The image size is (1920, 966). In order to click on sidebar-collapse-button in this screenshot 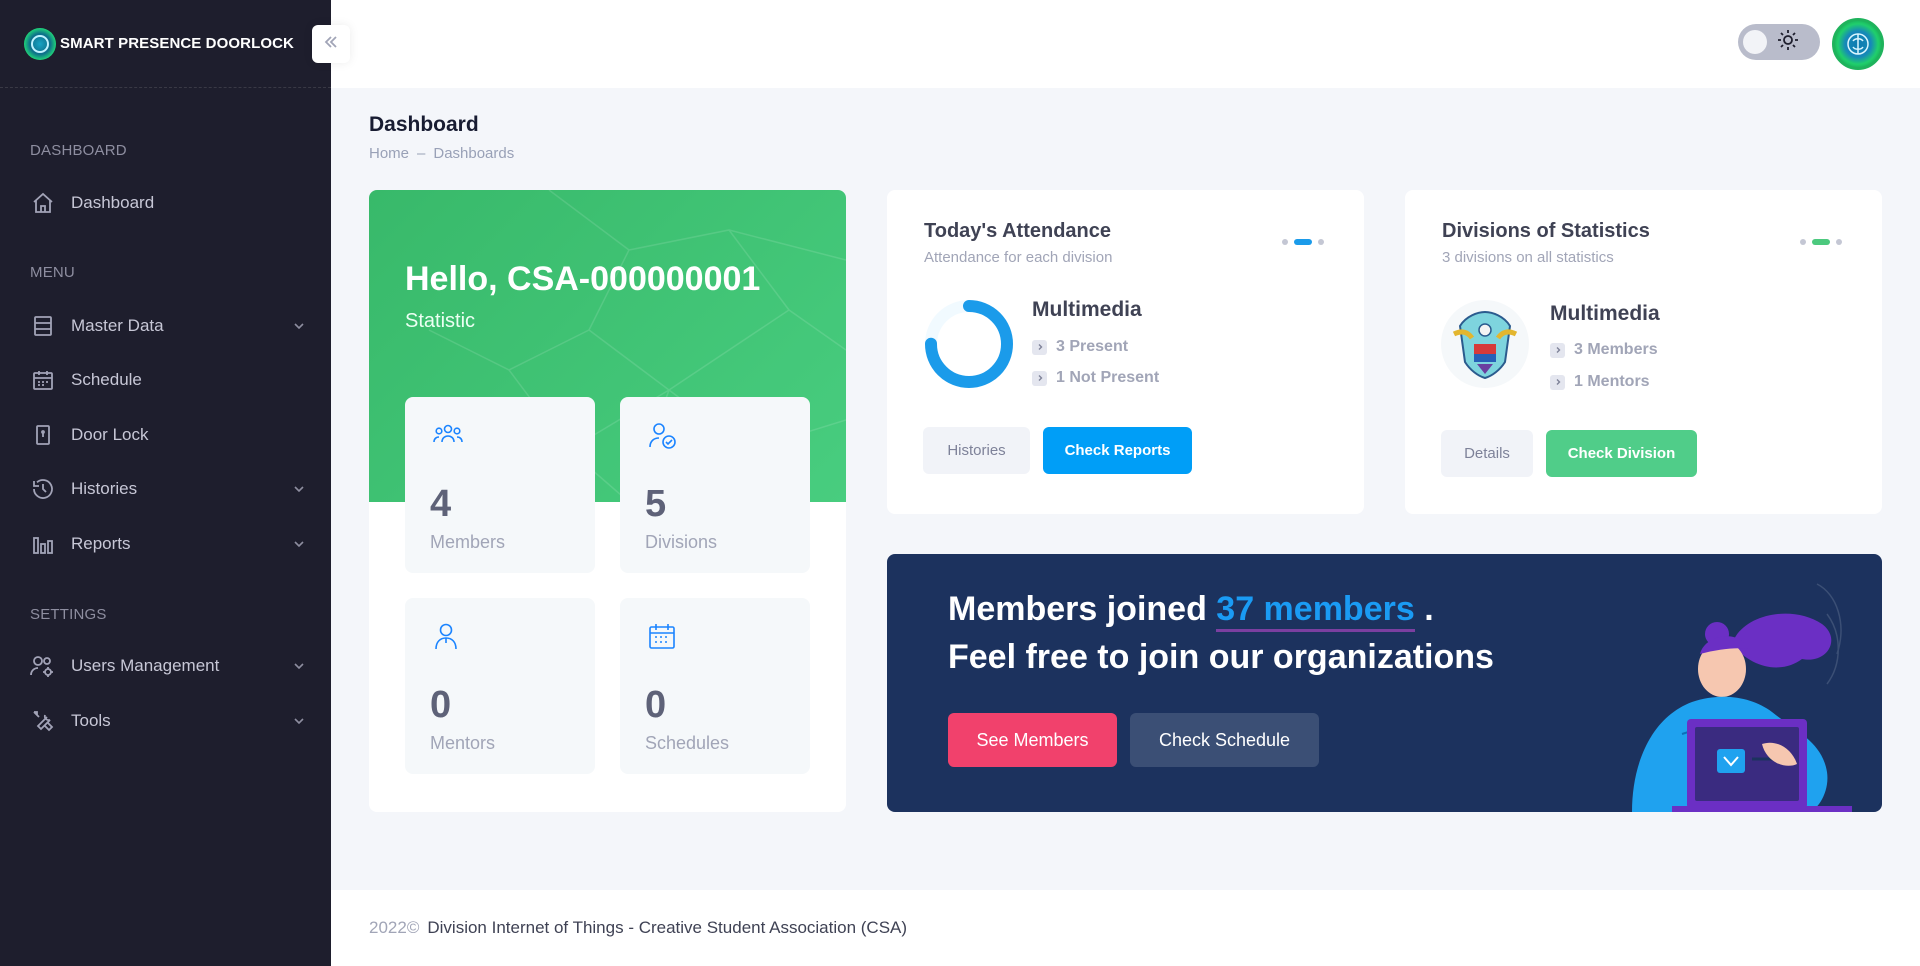, I will do `click(331, 44)`.